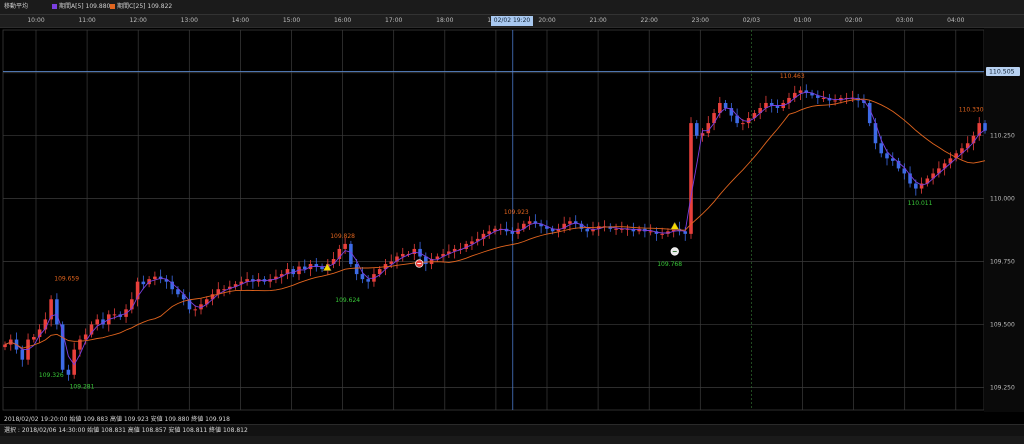 The width and height of the screenshot is (1024, 444). What do you see at coordinates (112, 6) in the screenshot?
I see `legend-swatch-orange` at bounding box center [112, 6].